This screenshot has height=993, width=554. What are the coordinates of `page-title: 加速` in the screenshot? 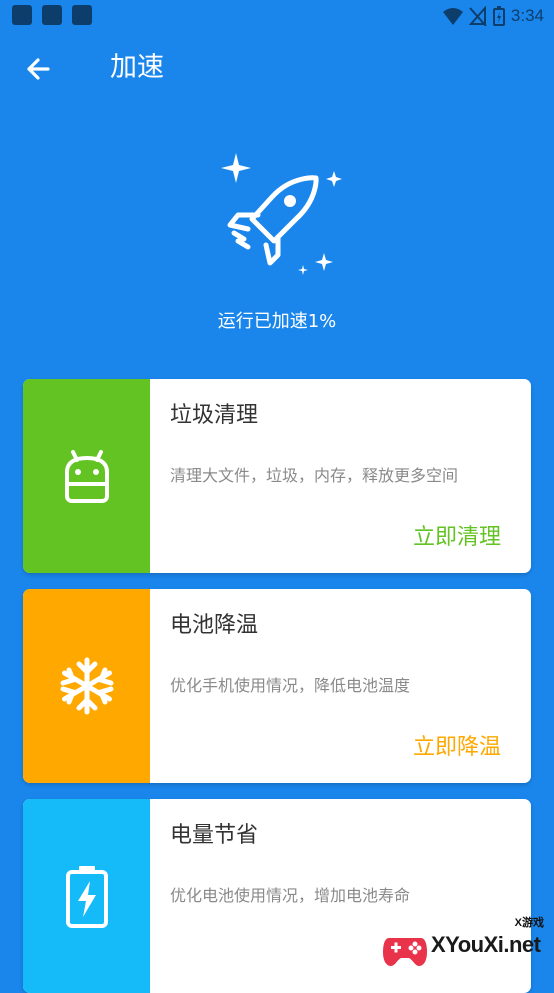 It's located at (137, 67).